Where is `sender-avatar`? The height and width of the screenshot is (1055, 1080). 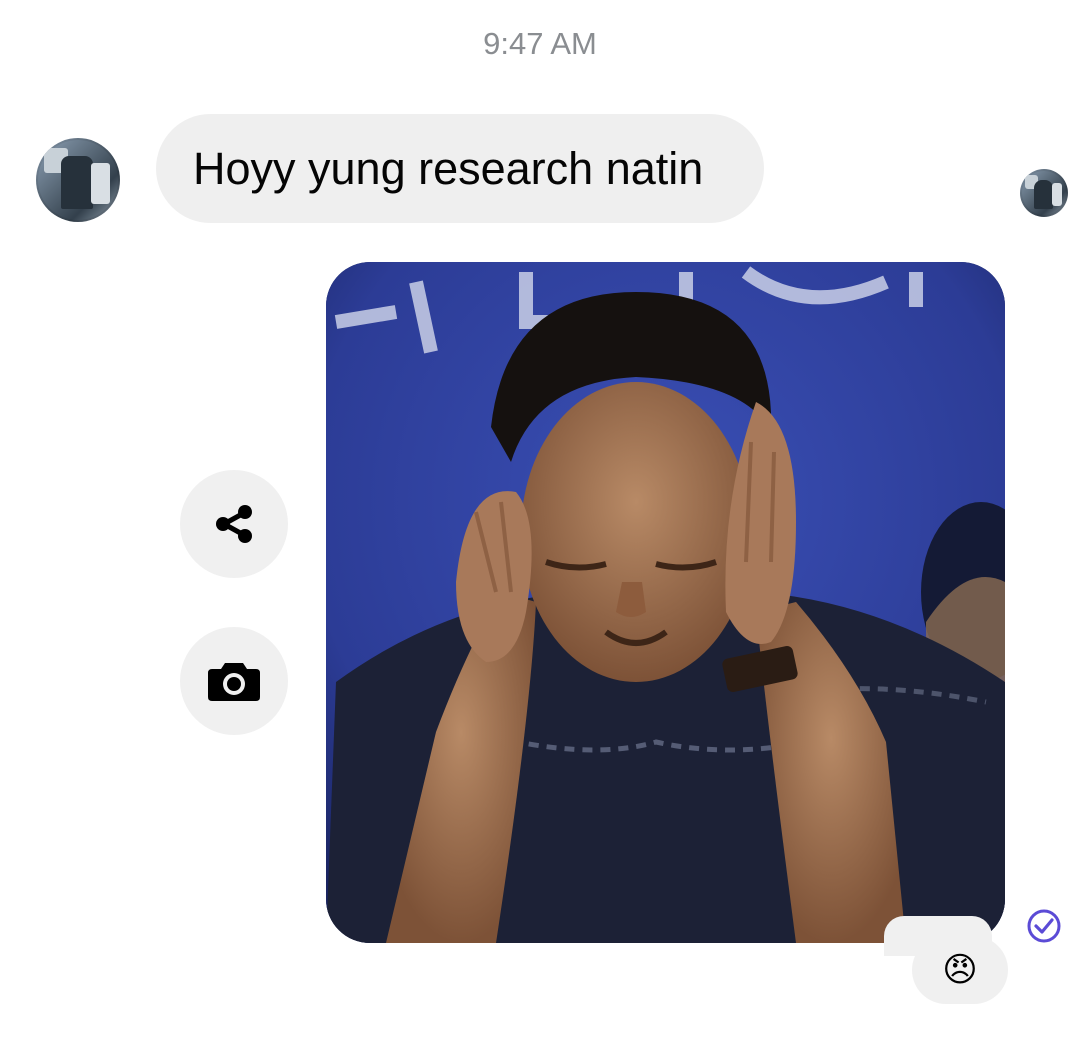 sender-avatar is located at coordinates (78, 180).